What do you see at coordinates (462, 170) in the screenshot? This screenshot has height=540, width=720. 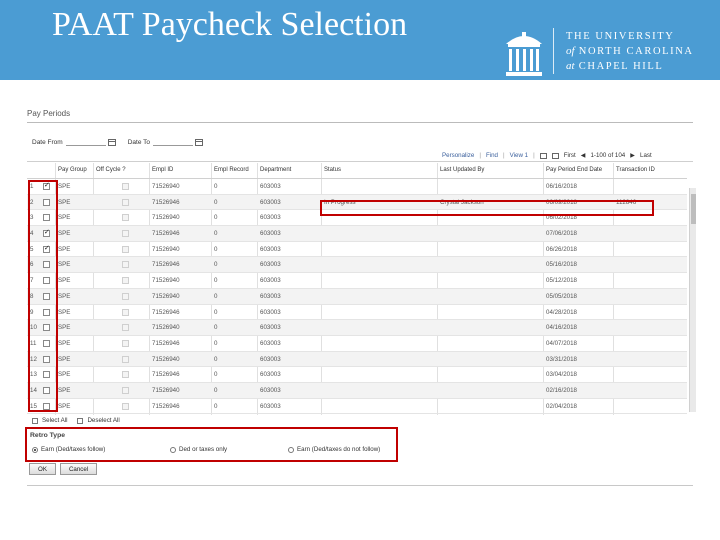 I see `col-last-updated-by: Last Updated By` at bounding box center [462, 170].